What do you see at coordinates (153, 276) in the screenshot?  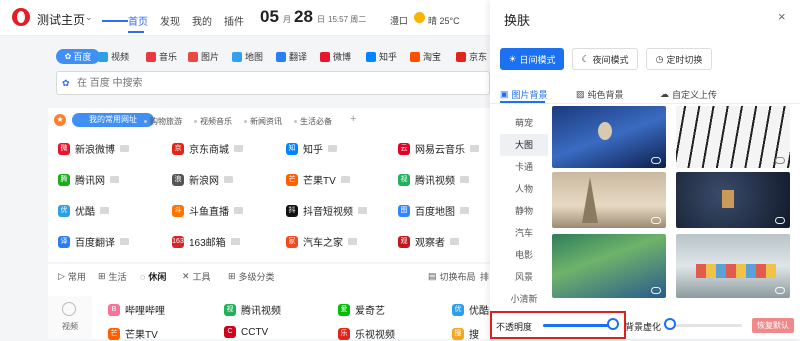 I see `tab-leisure: ◌ 休闲` at bounding box center [153, 276].